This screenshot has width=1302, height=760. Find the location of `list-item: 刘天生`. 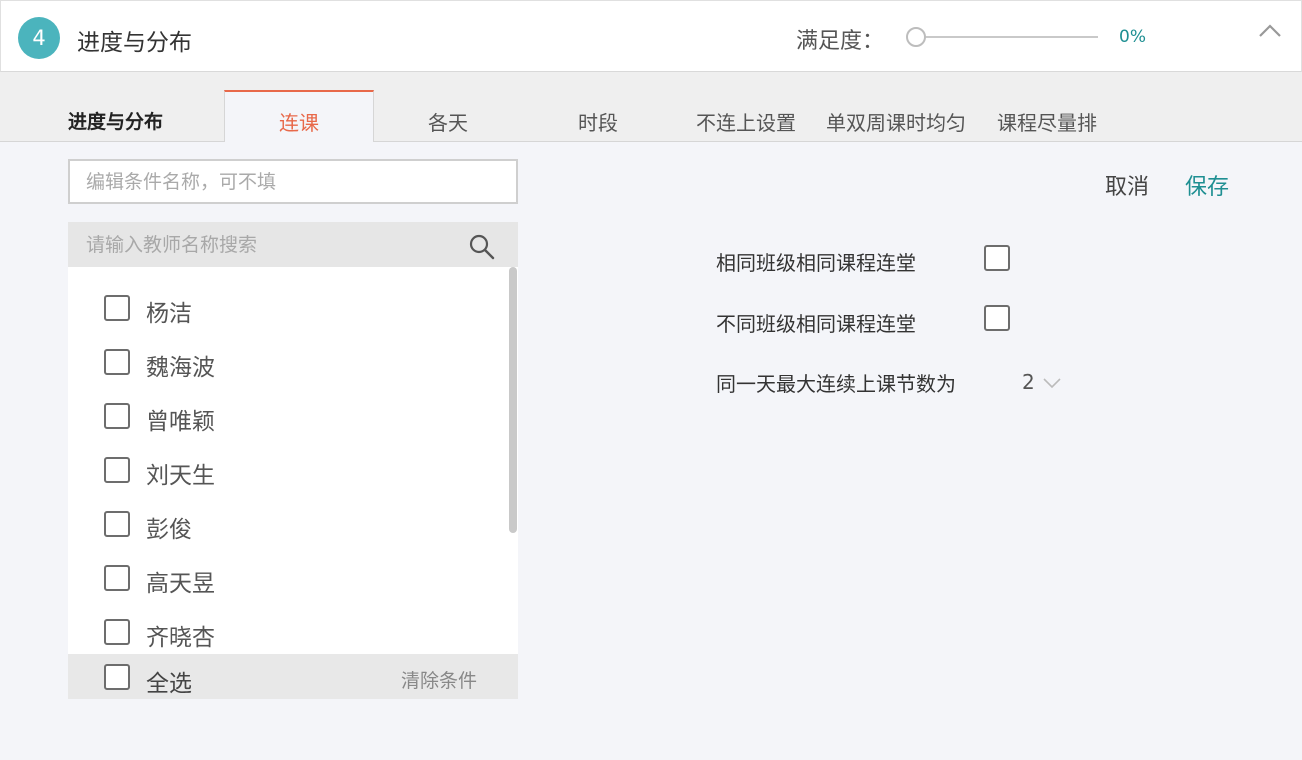

list-item: 刘天生 is located at coordinates (288, 459).